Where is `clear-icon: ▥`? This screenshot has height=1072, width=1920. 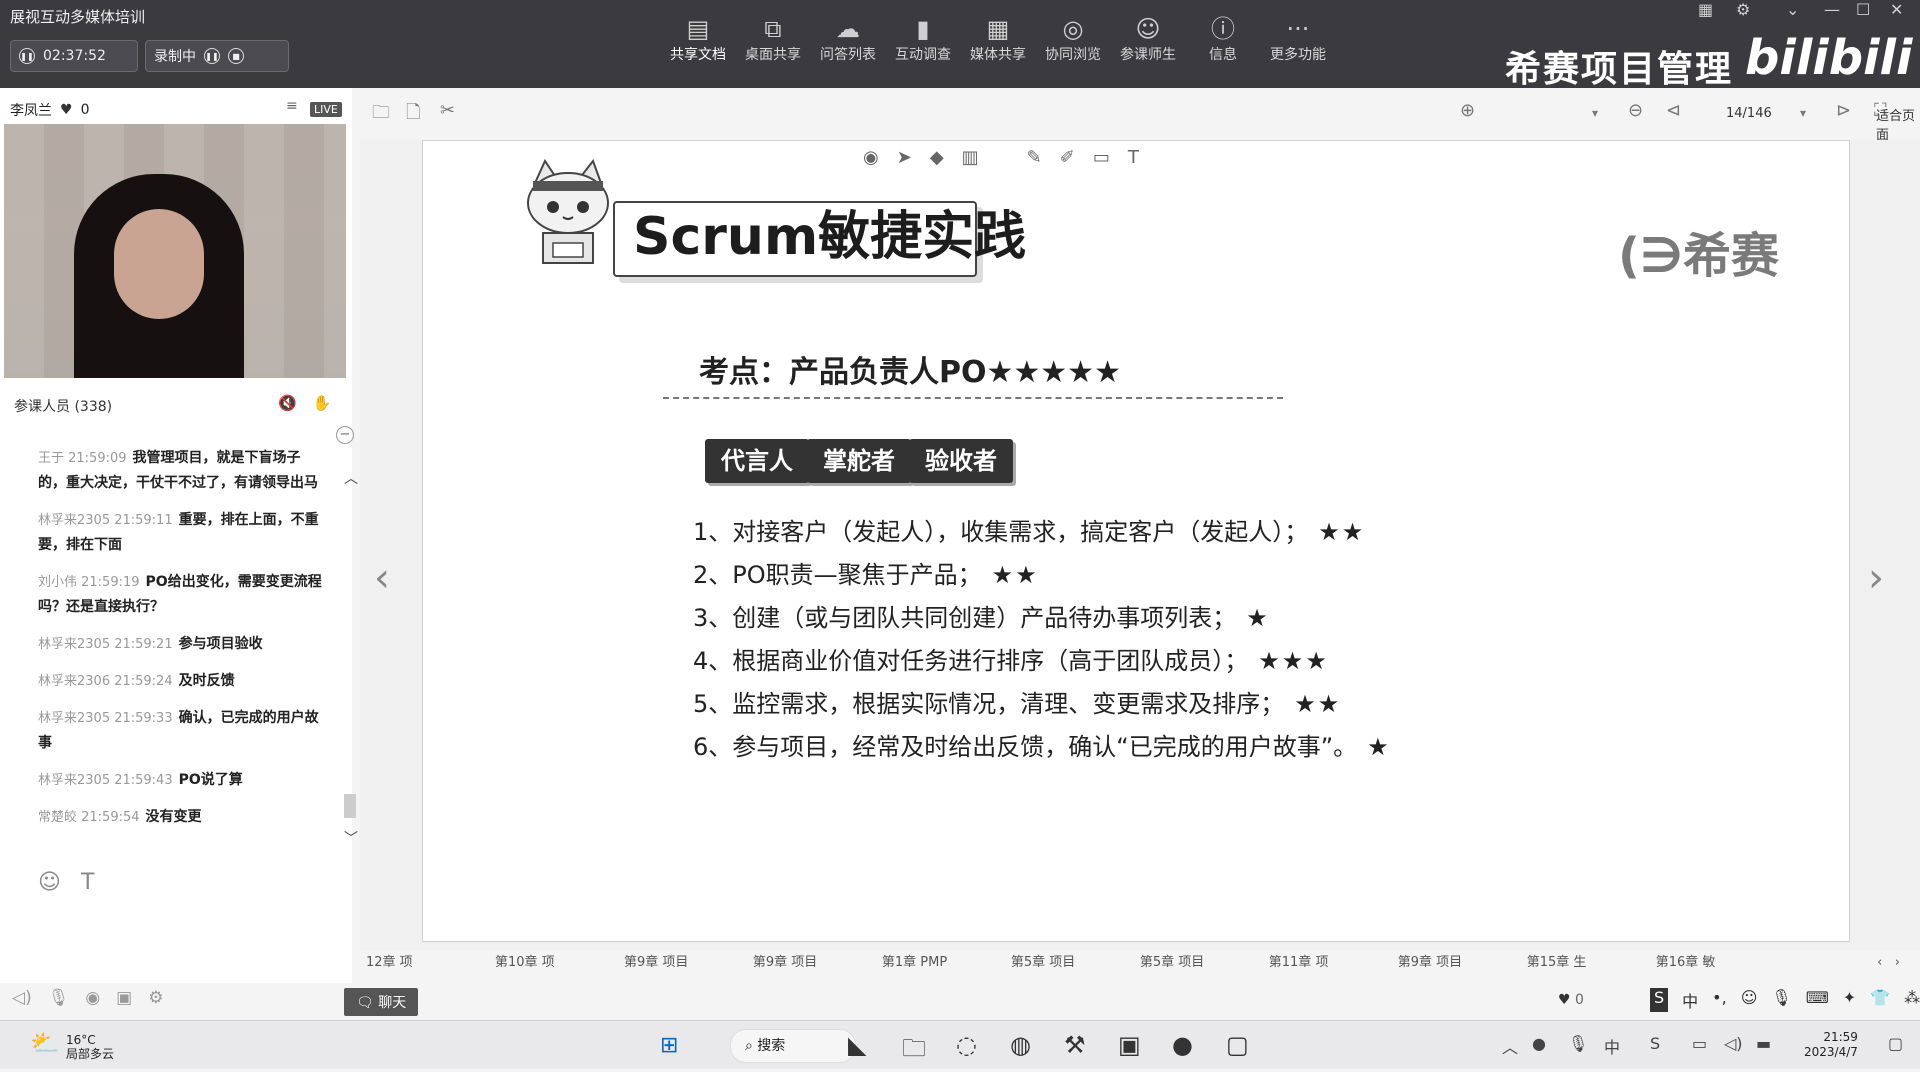
clear-icon: ▥ is located at coordinates (970, 157).